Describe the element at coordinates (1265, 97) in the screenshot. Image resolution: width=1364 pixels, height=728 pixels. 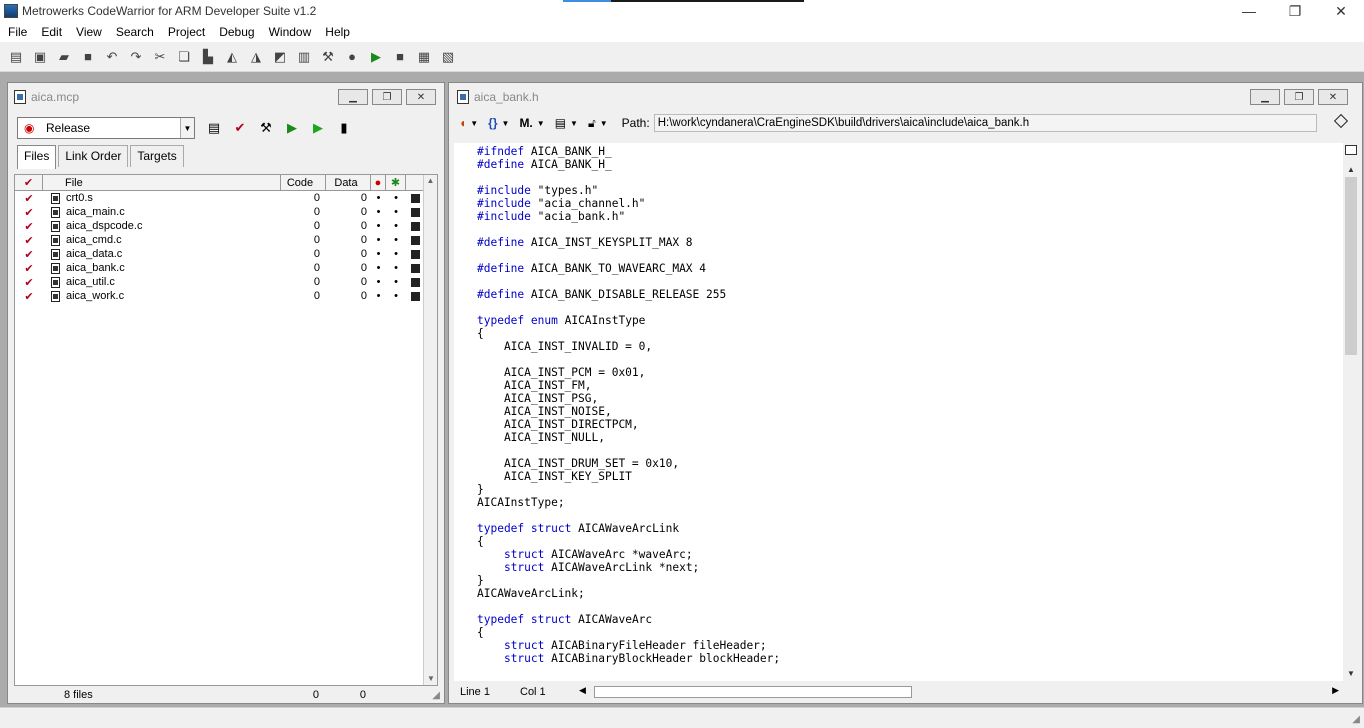
I see `editor-minimize-button: ▁` at that location.